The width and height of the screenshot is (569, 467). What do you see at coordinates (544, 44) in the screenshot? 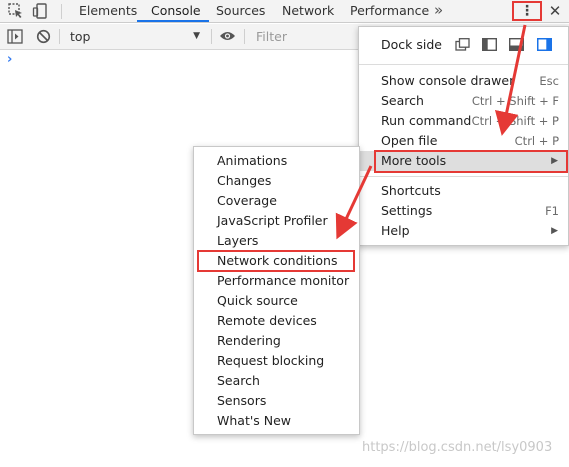
I see `dock-right-icon` at bounding box center [544, 44].